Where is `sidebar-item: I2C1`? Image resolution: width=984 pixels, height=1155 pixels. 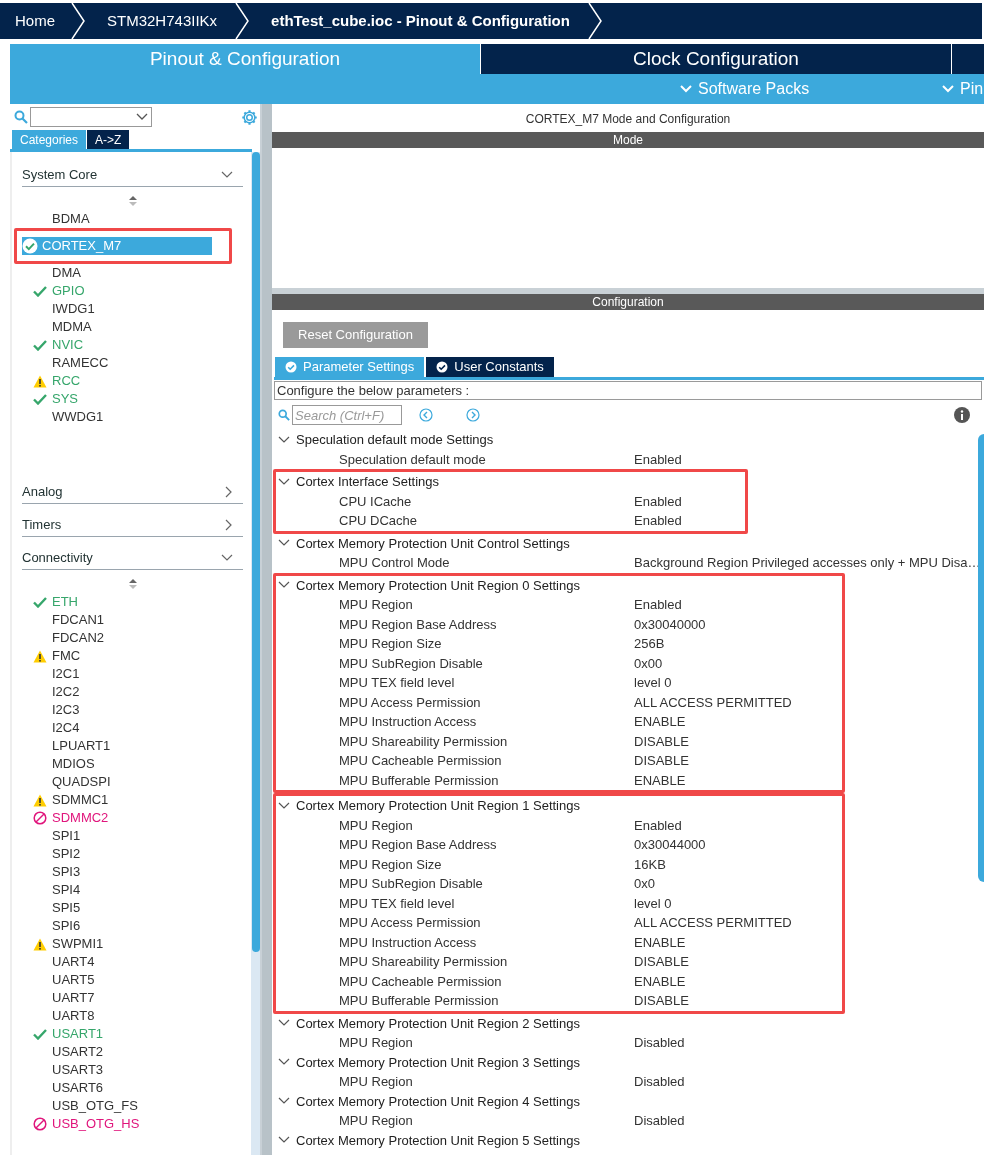
sidebar-item: I2C1 is located at coordinates (127, 674).